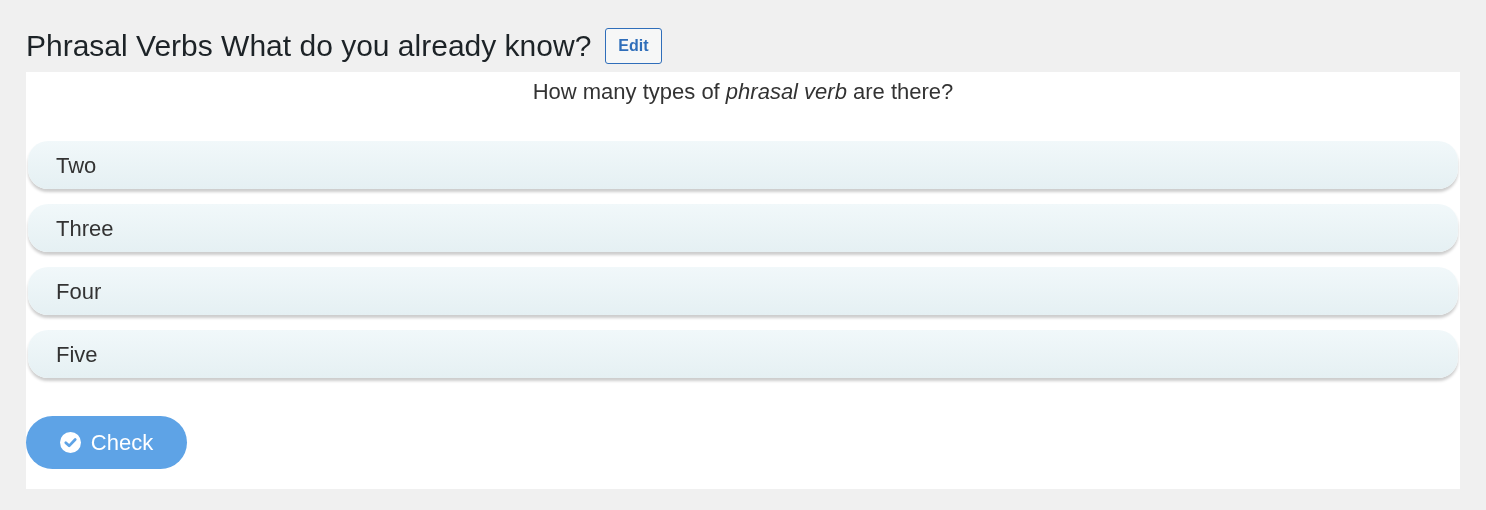 The image size is (1486, 510). Describe the element at coordinates (633, 46) in the screenshot. I see `edit-button: Edit` at that location.